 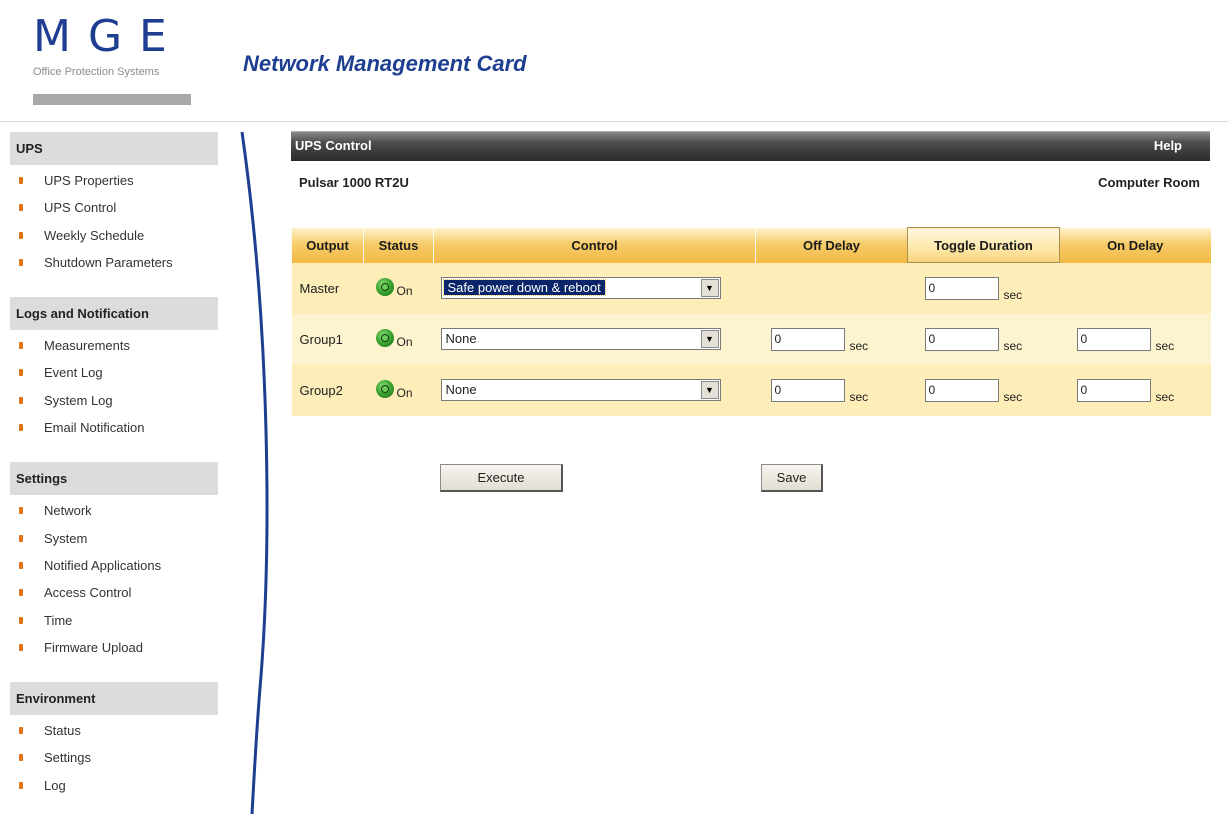 I want to click on output-name: Master, so click(x=327, y=288).